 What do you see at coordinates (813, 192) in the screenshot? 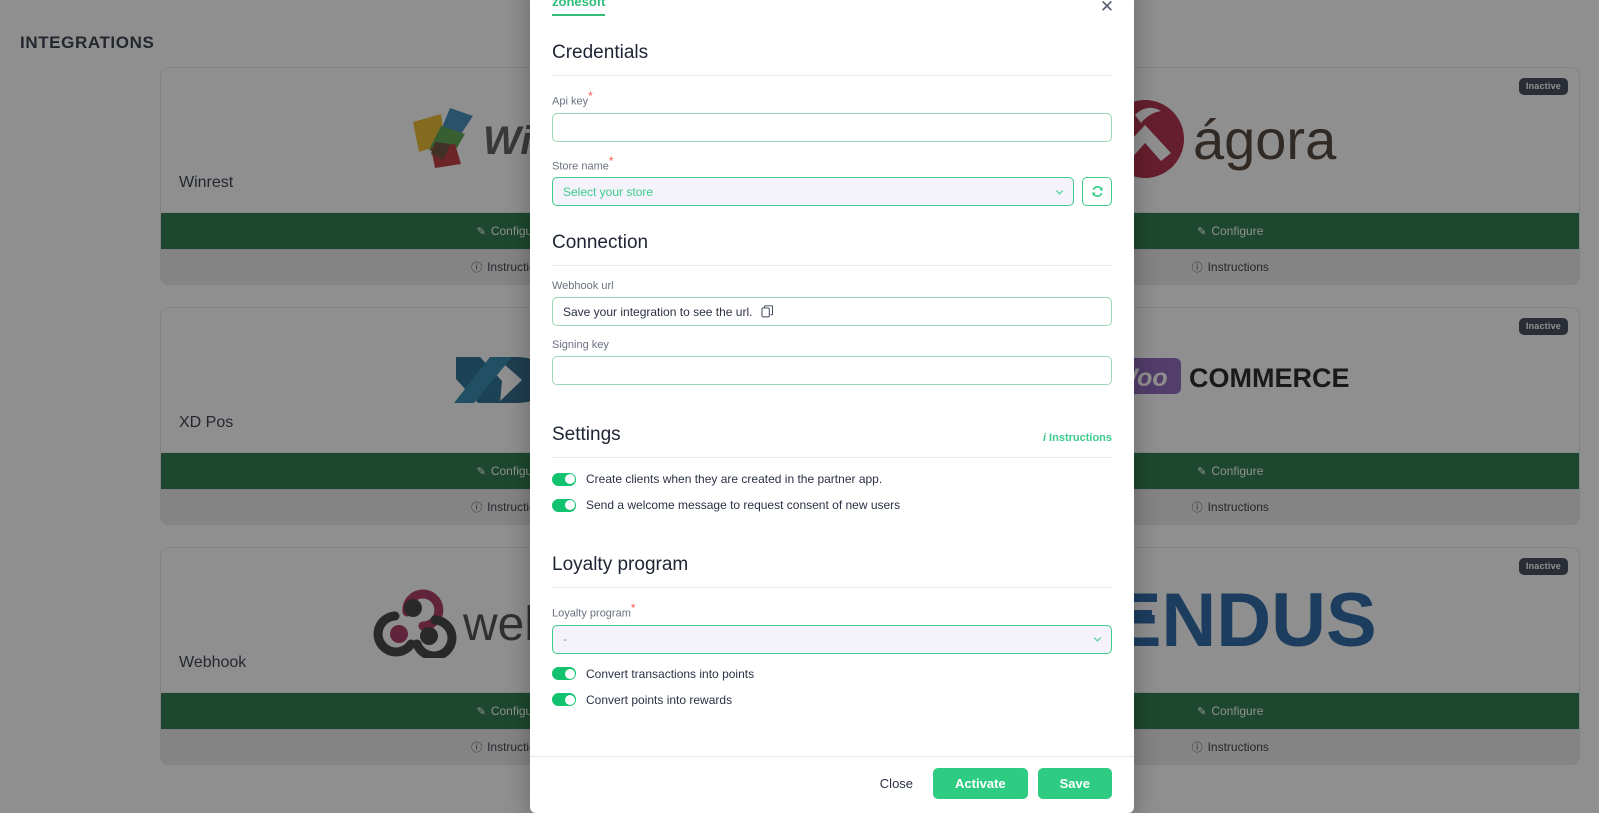
I see `store-name-select: Select your store` at bounding box center [813, 192].